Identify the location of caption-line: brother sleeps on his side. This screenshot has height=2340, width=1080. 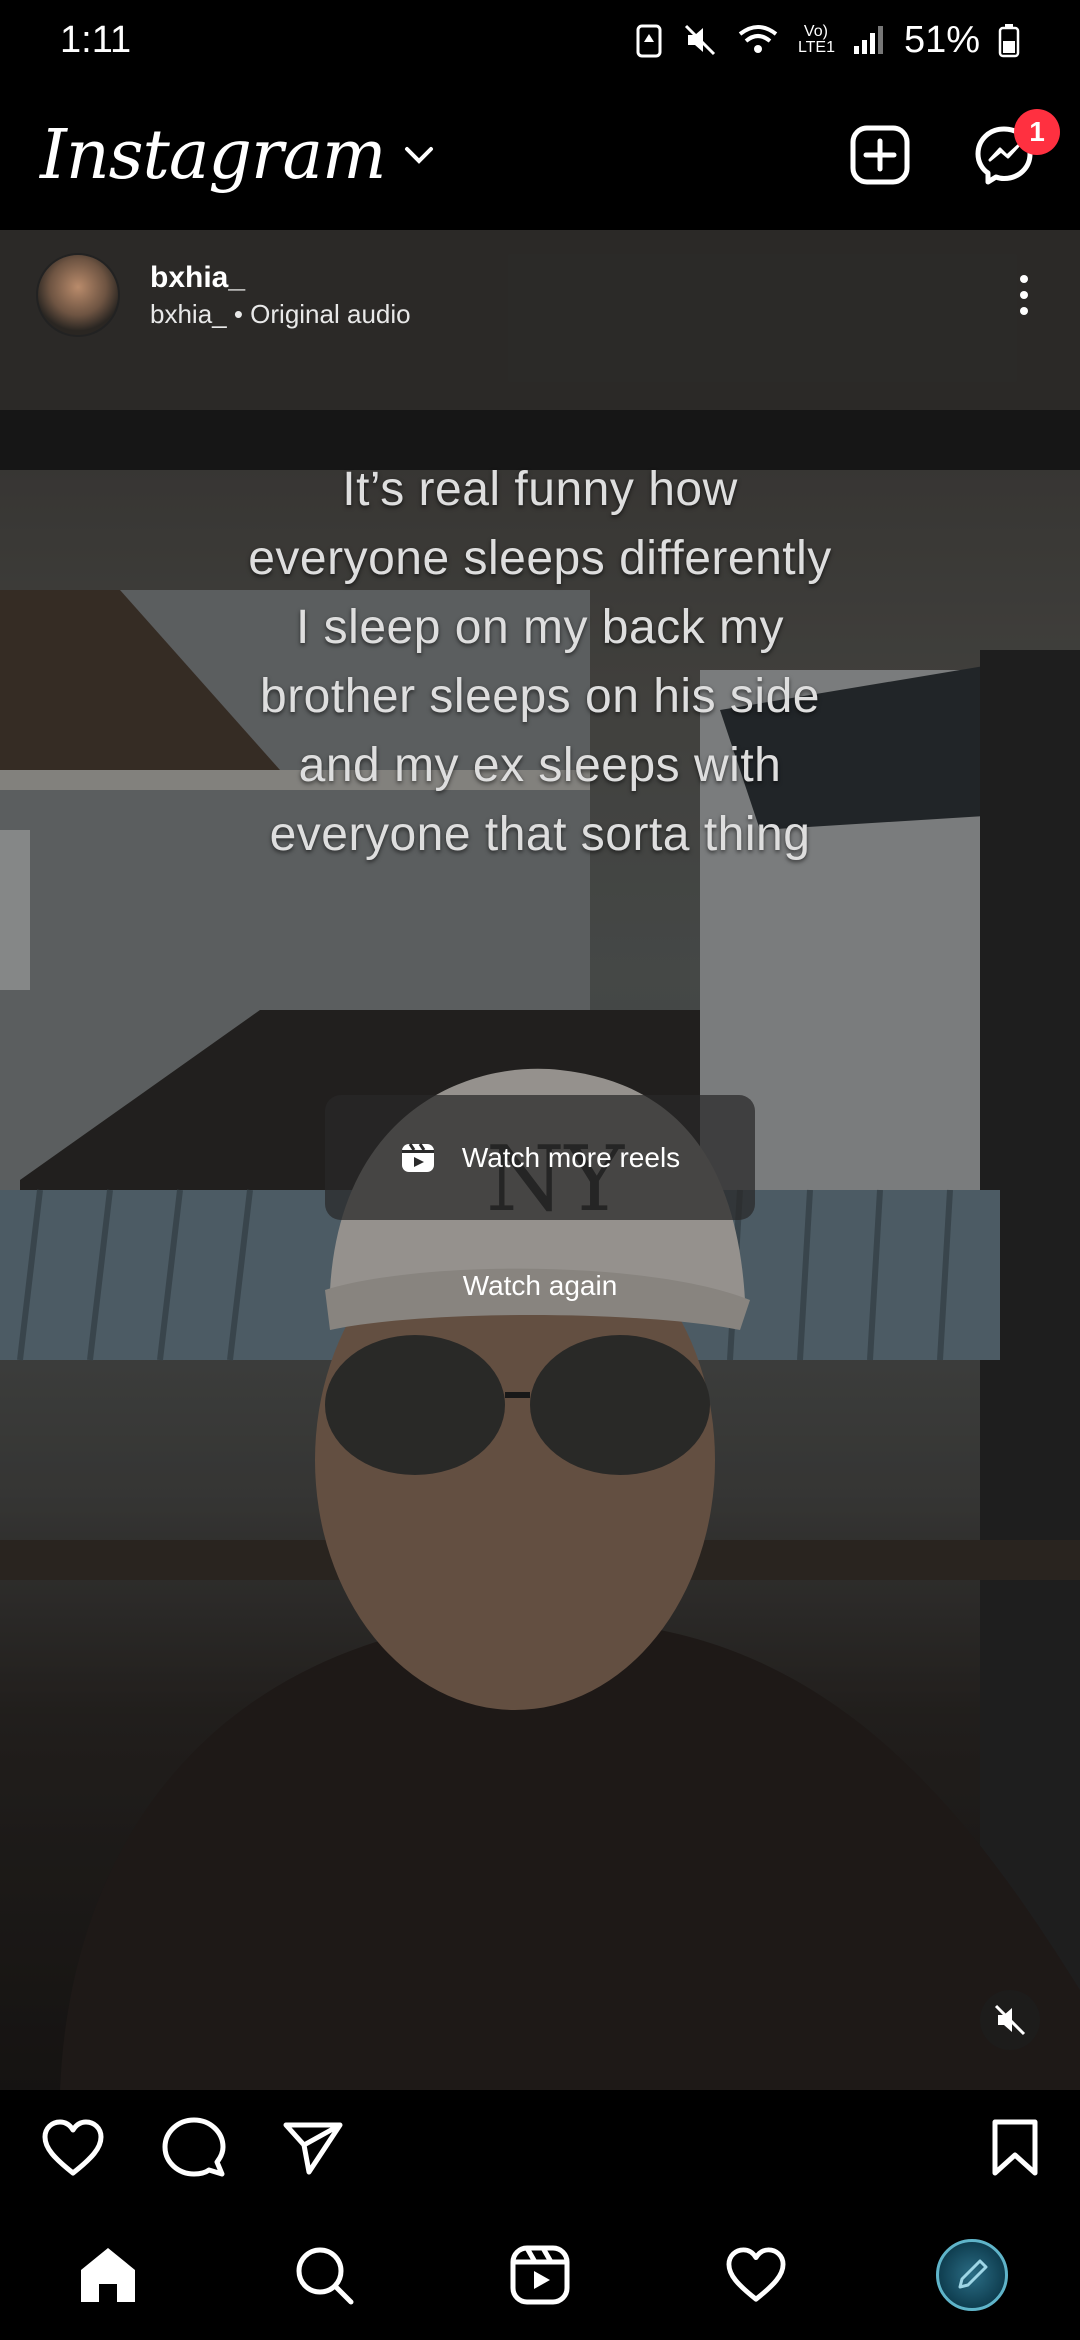
(540, 696).